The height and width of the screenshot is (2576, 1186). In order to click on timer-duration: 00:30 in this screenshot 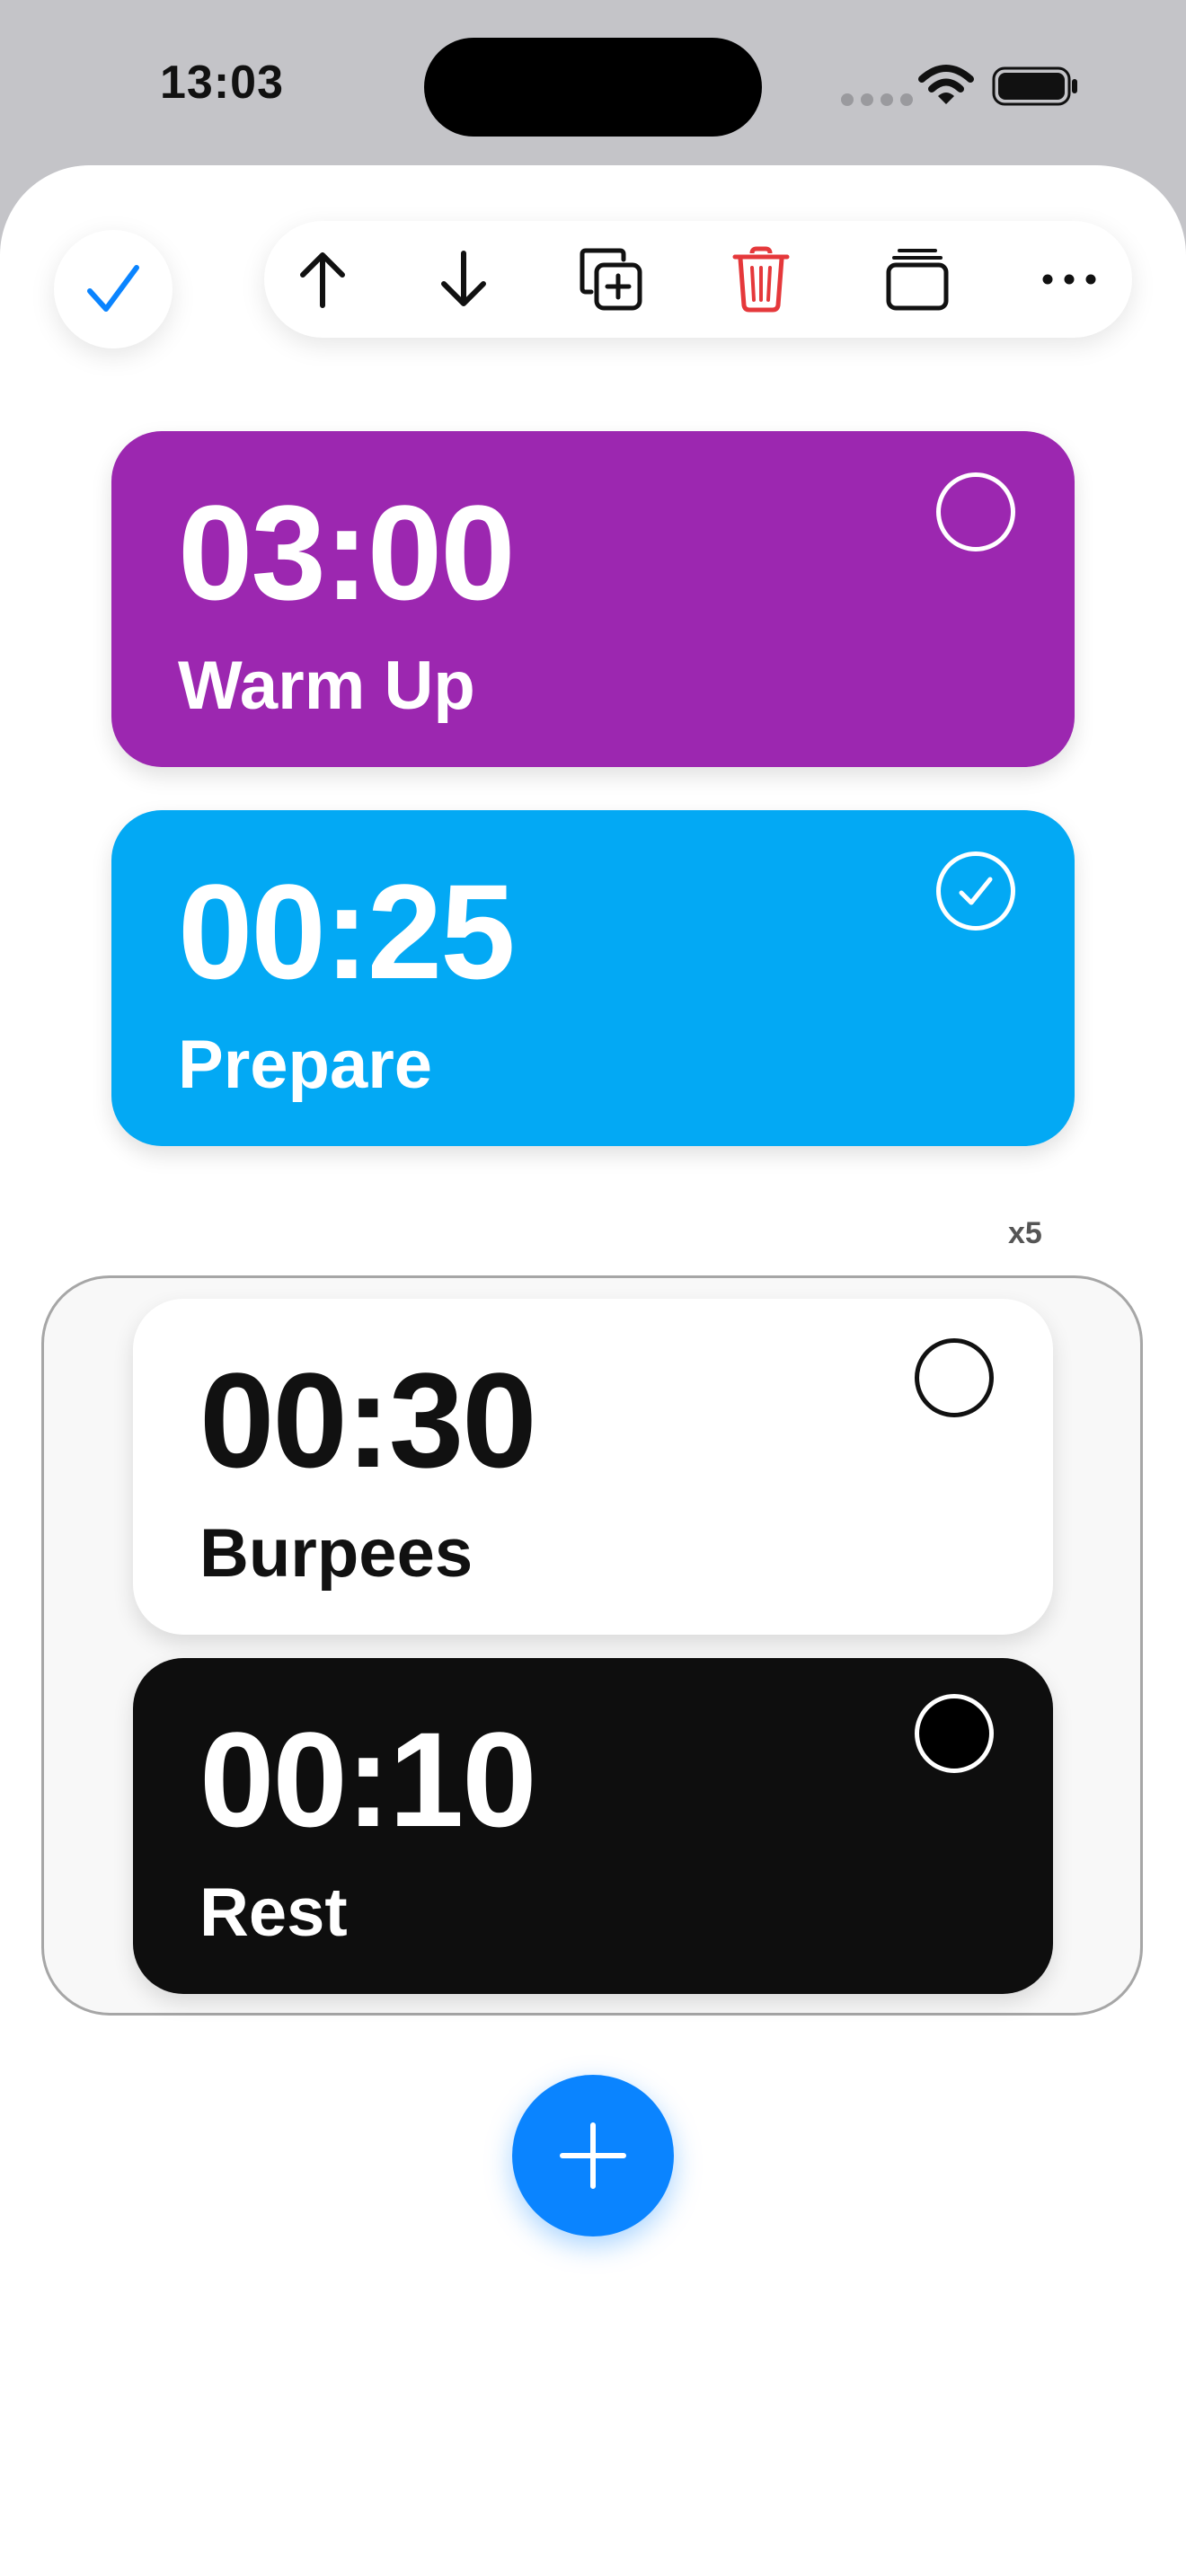, I will do `click(368, 1420)`.